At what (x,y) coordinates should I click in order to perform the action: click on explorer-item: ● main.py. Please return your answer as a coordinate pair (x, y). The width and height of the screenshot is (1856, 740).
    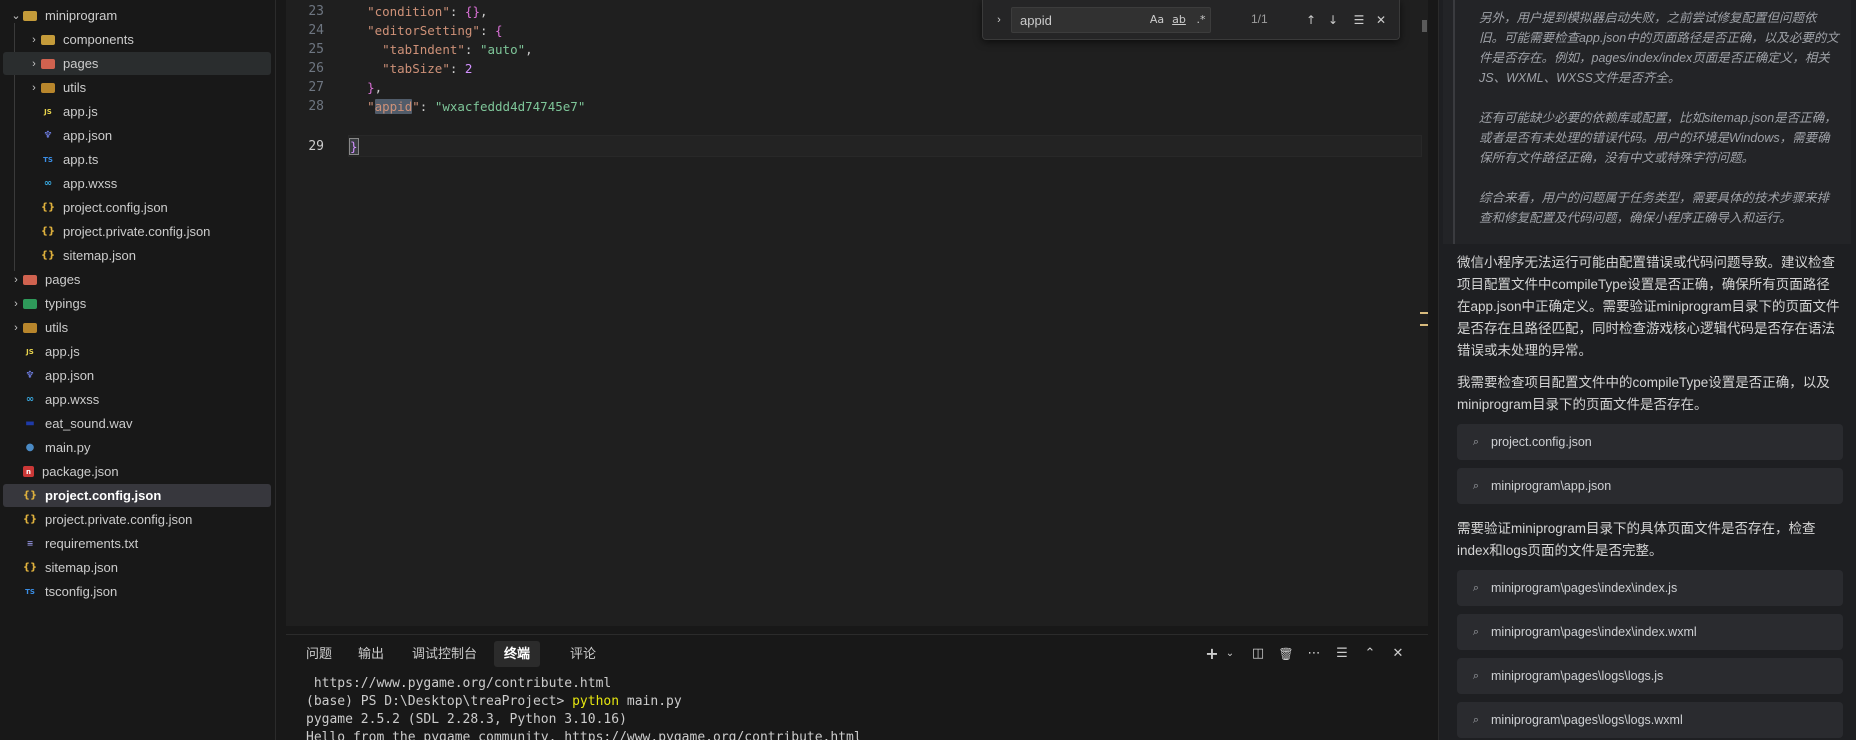
    Looking at the image, I should click on (137, 447).